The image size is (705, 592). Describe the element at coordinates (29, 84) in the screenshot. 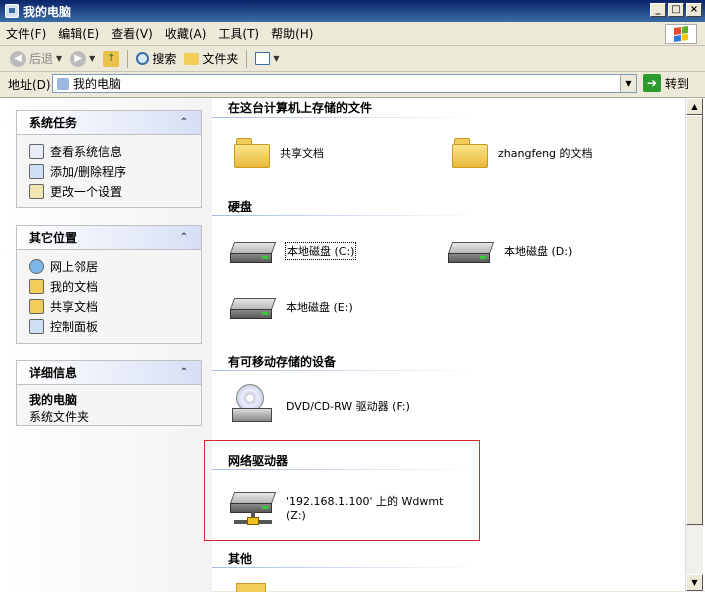

I see `address-label: 地址(D)` at that location.